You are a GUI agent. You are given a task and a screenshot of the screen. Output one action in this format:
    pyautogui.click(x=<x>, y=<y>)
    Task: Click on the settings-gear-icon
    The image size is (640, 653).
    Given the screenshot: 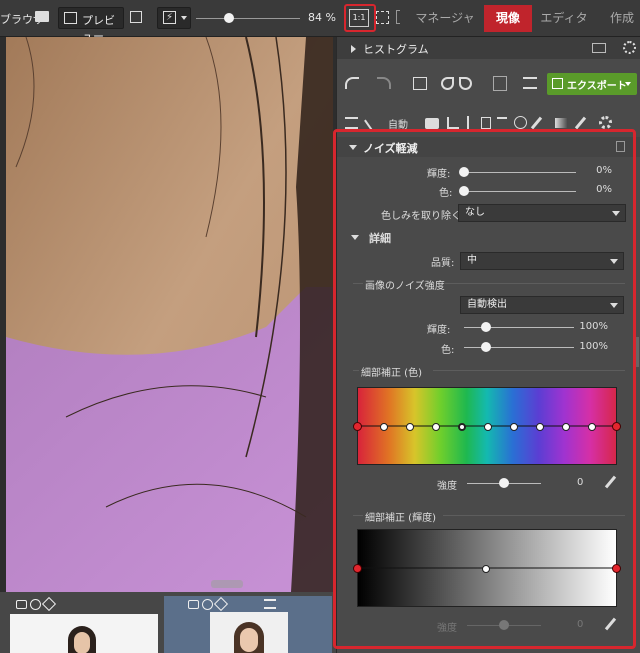 What is the action you would take?
    pyautogui.click(x=605, y=122)
    